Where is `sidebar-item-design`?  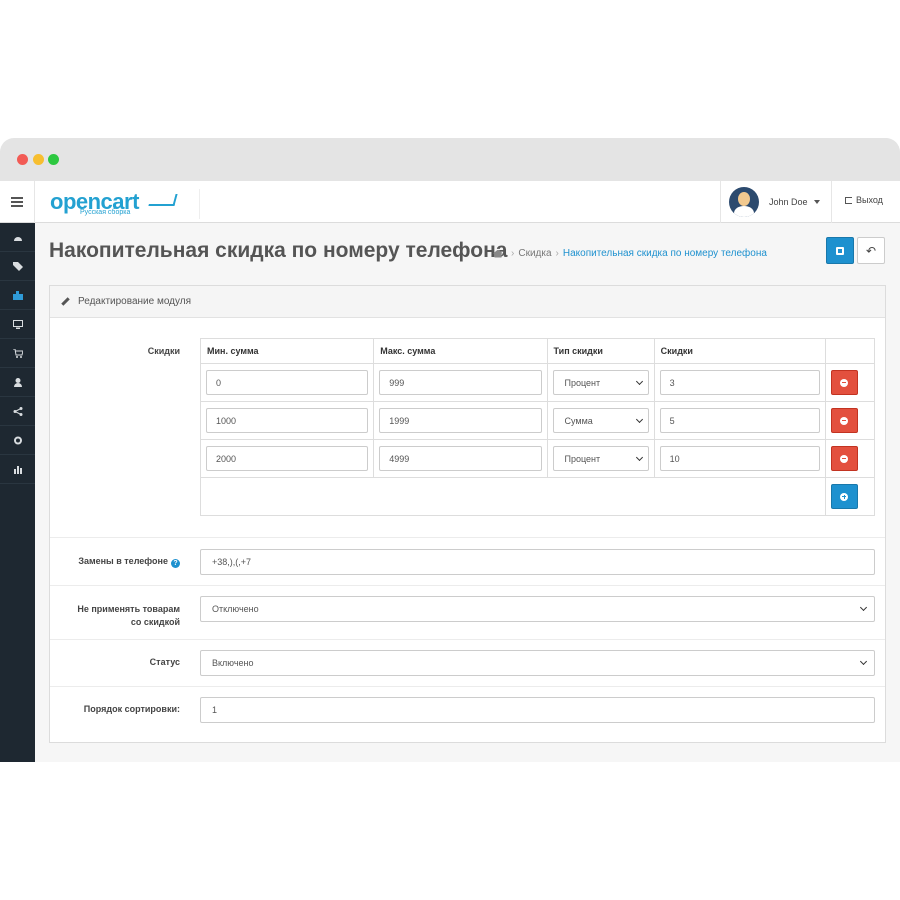 sidebar-item-design is located at coordinates (17, 324).